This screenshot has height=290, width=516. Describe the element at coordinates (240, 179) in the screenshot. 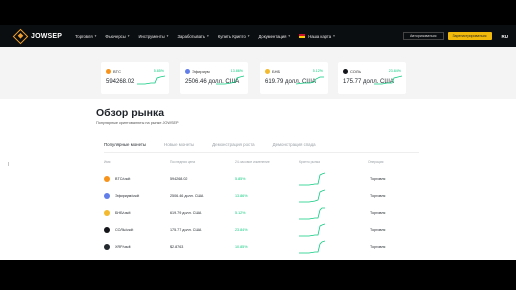

I see `change-24h: 5.85%` at that location.